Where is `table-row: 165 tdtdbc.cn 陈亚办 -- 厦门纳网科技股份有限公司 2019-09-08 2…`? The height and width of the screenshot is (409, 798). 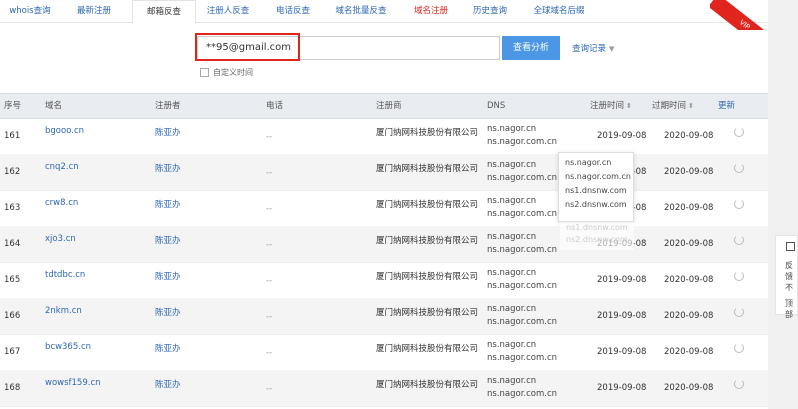
table-row: 165 tdtdbc.cn 陈亚办 -- 厦门纳网科技股份有限公司 2019-09-08 2… is located at coordinates (384, 280).